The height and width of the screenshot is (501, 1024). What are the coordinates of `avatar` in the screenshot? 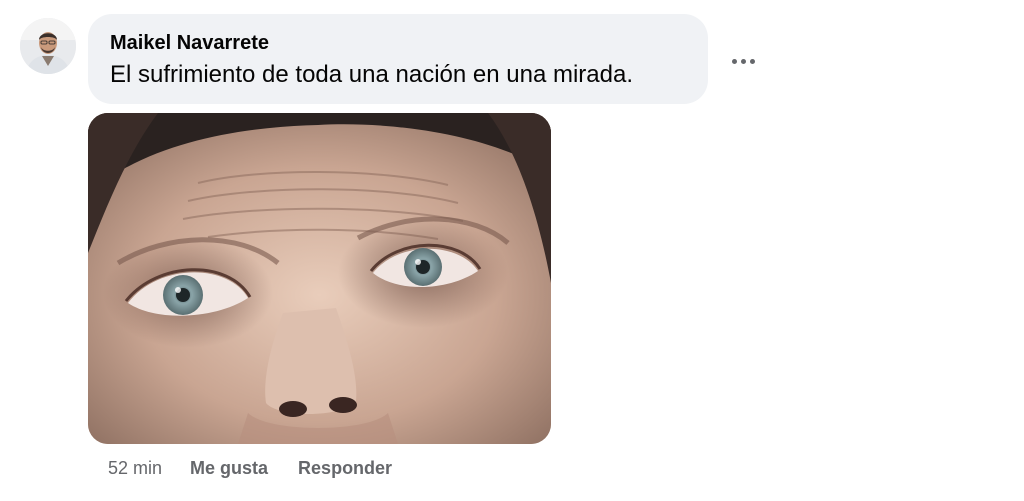 It's located at (48, 46).